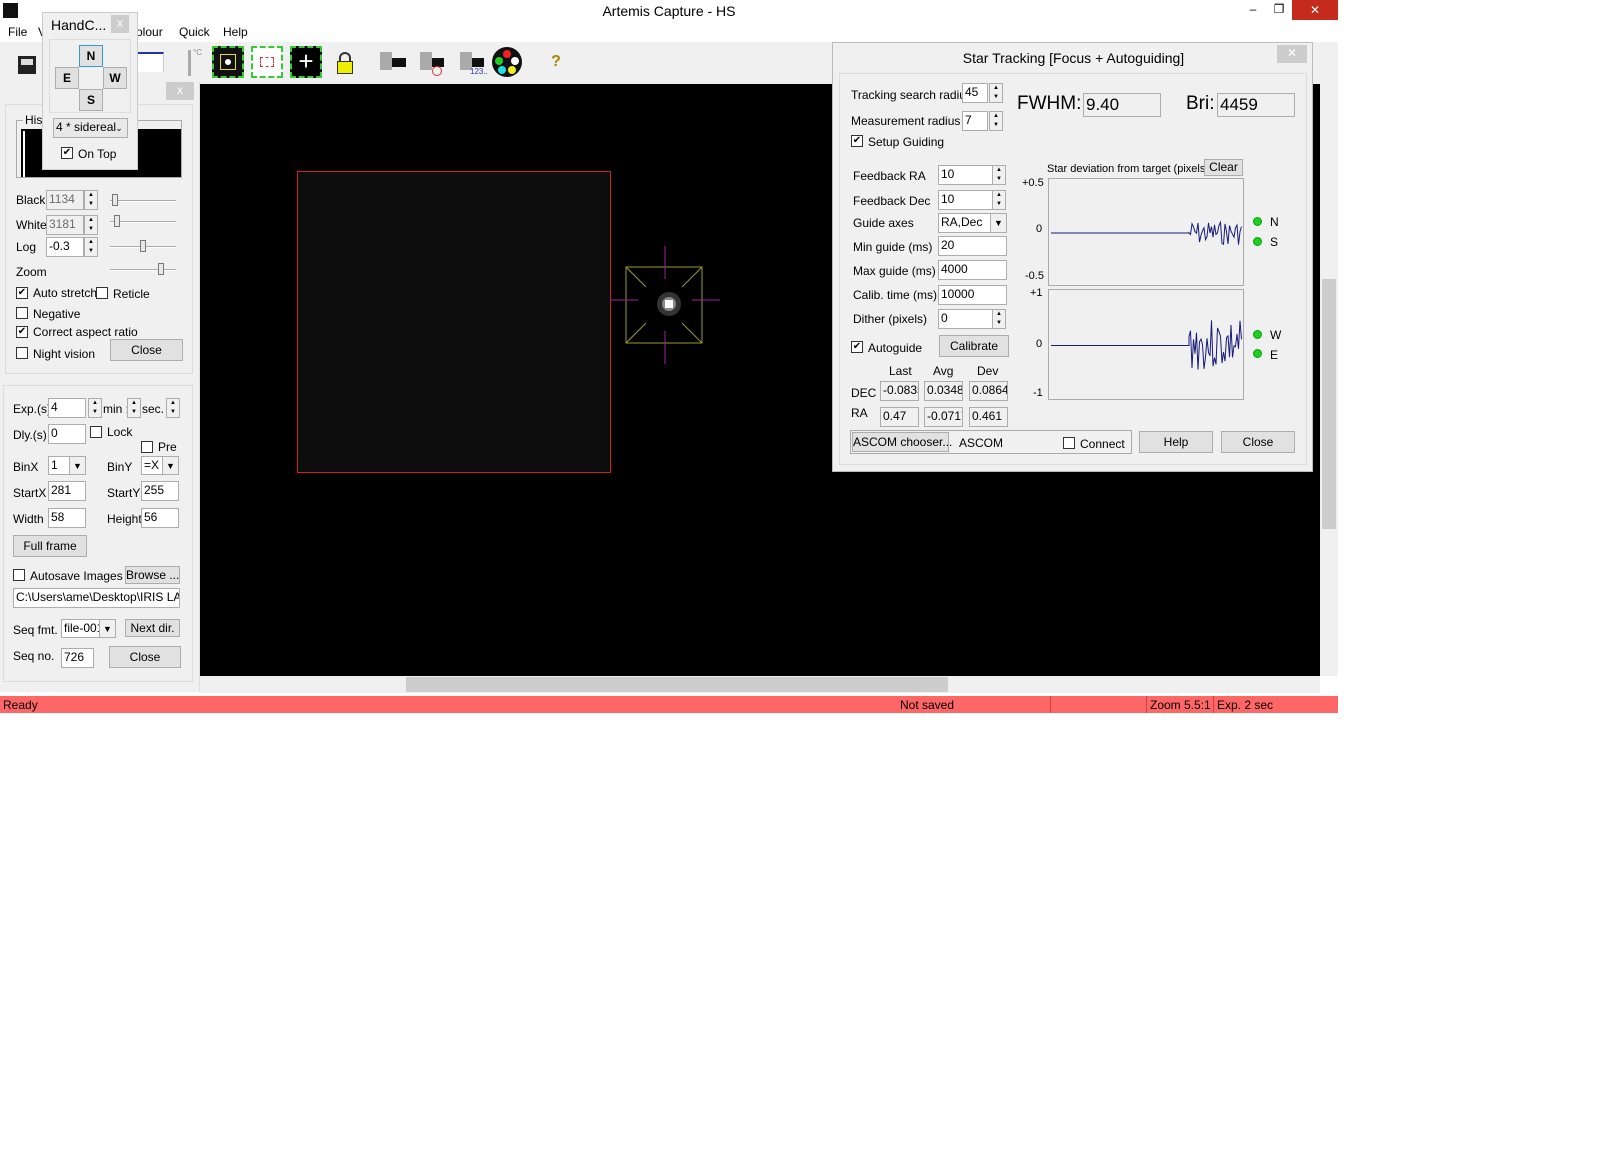 The image size is (1600, 1176). What do you see at coordinates (120, 24) in the screenshot?
I see `hand-control-close: x` at bounding box center [120, 24].